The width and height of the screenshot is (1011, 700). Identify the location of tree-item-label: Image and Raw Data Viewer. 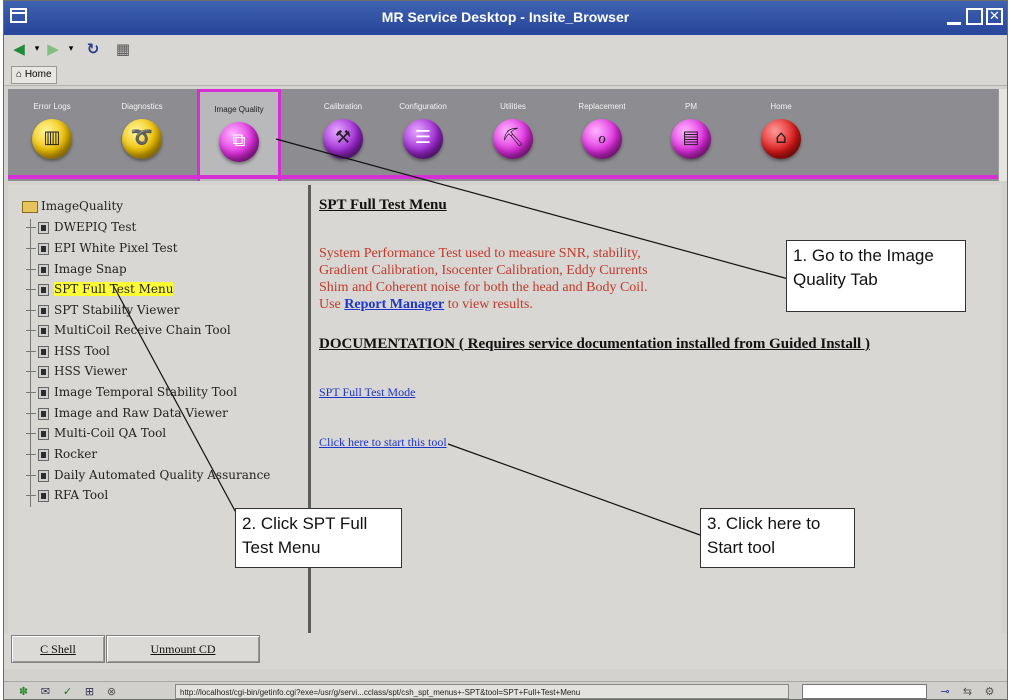
(141, 413).